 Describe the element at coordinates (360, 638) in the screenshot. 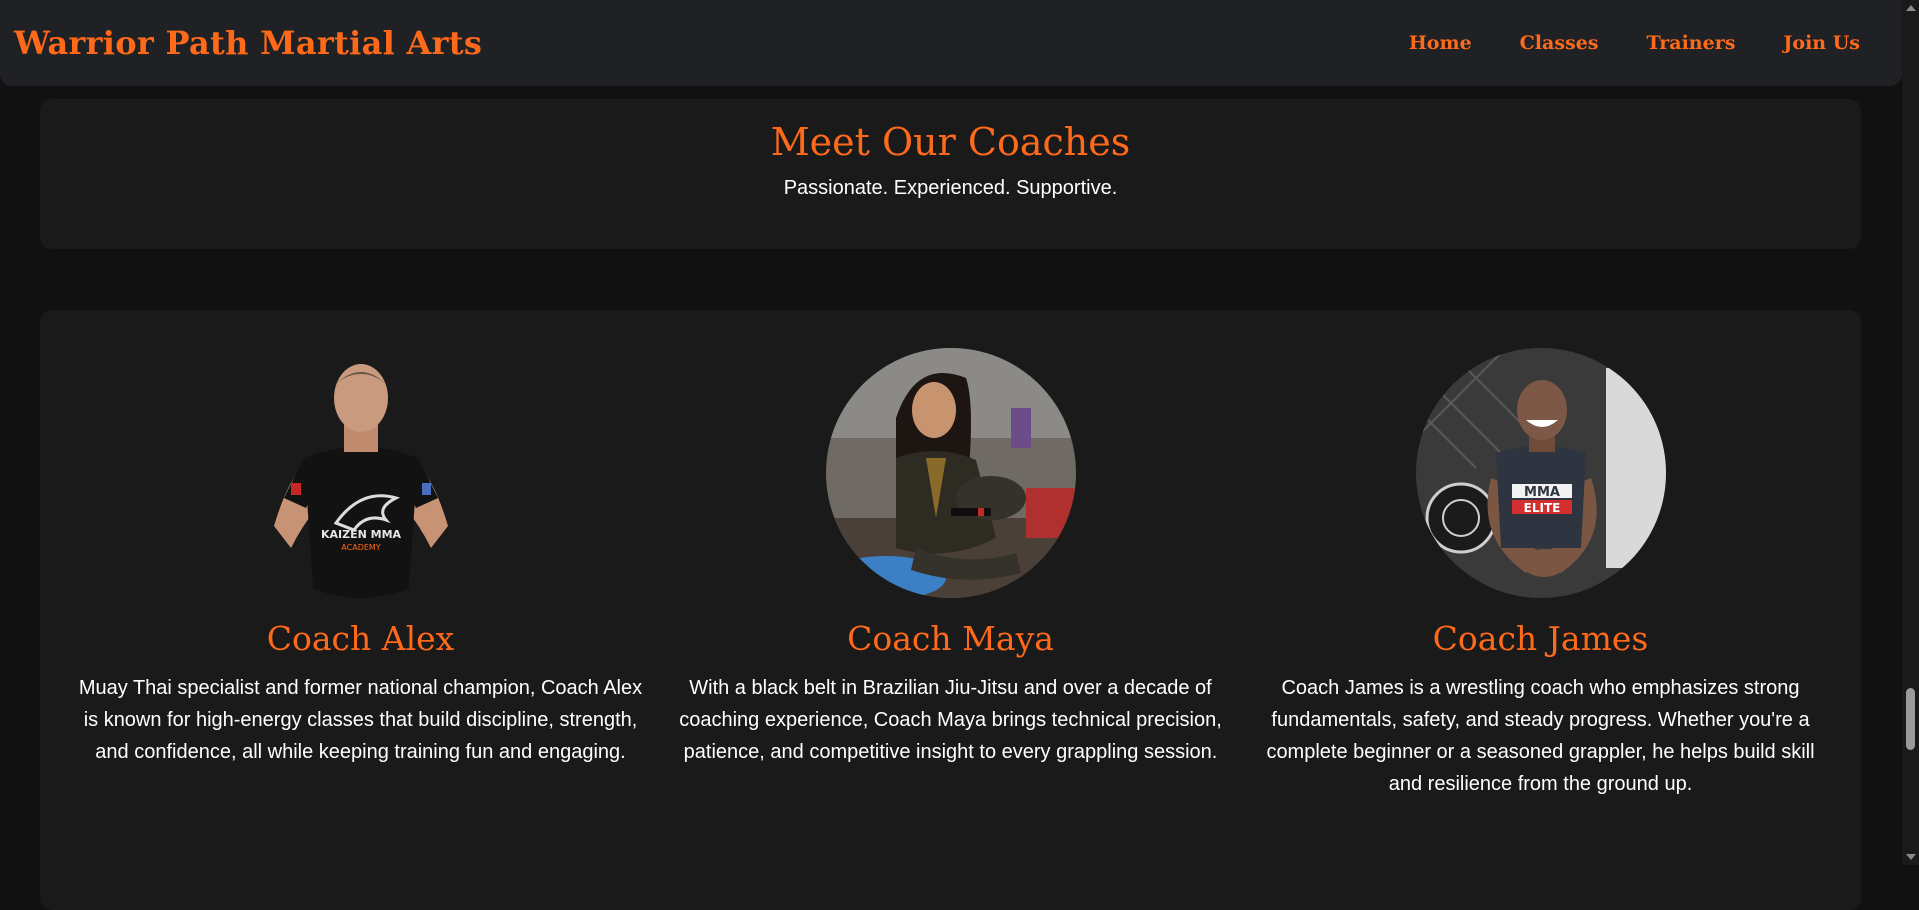

I see `coach-name: Coach Alex` at that location.